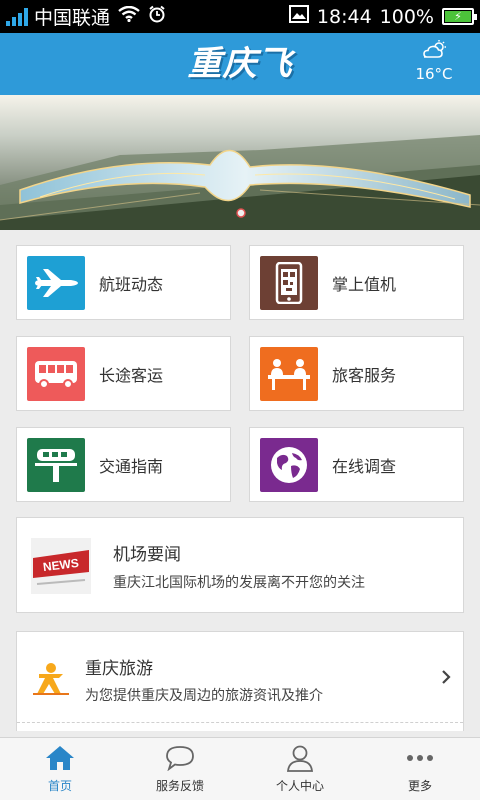 The width and height of the screenshot is (480, 800). I want to click on news-subtitle: 重庆江北国际机场的发展离不开您的关注, so click(239, 583).